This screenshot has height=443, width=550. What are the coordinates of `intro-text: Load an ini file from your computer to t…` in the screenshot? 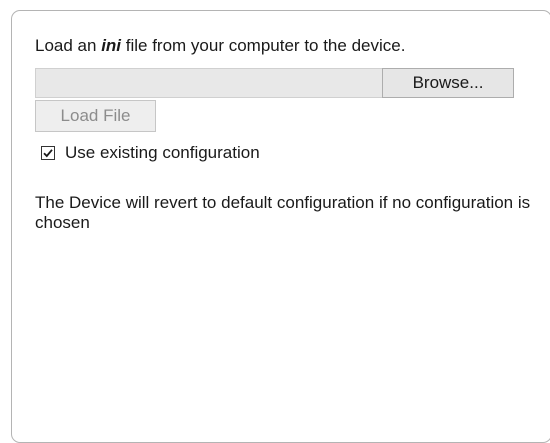 It's located at (220, 46).